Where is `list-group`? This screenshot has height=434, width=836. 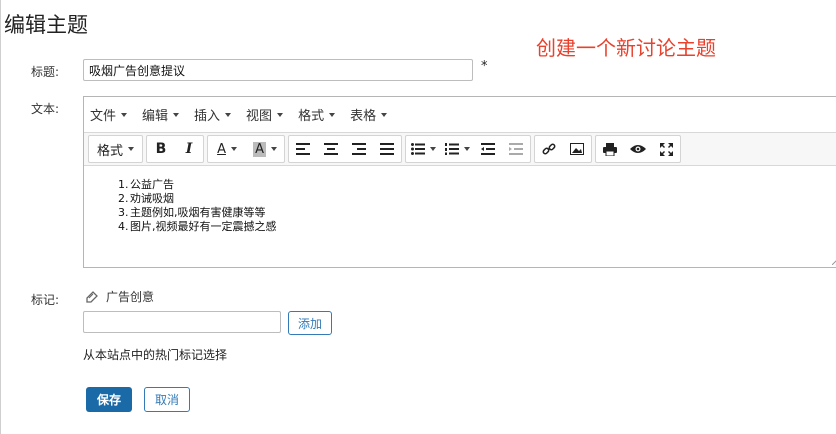 list-group is located at coordinates (468, 149).